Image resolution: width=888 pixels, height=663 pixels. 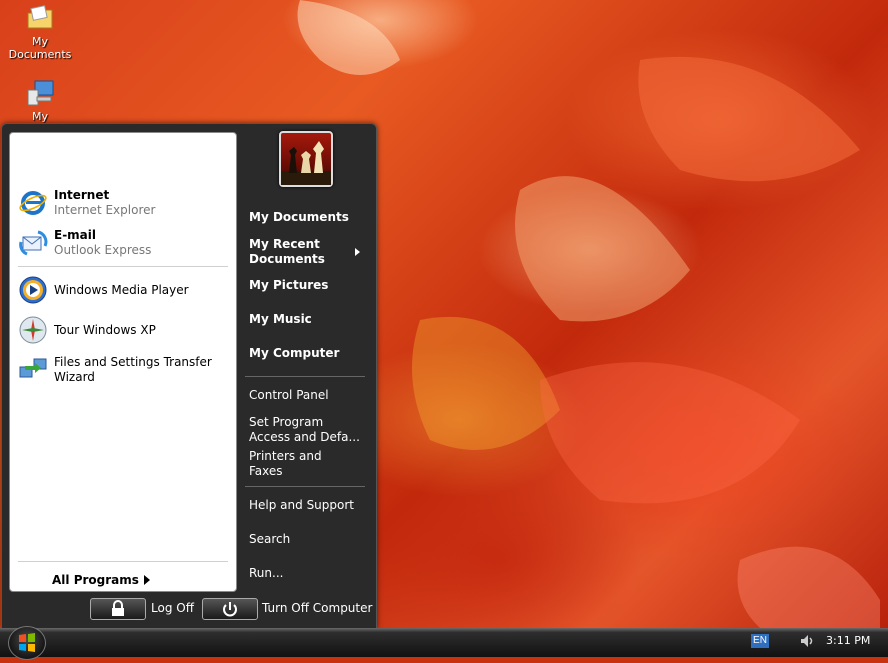 I want to click on recent-label: Windows Media Player, so click(x=121, y=289).